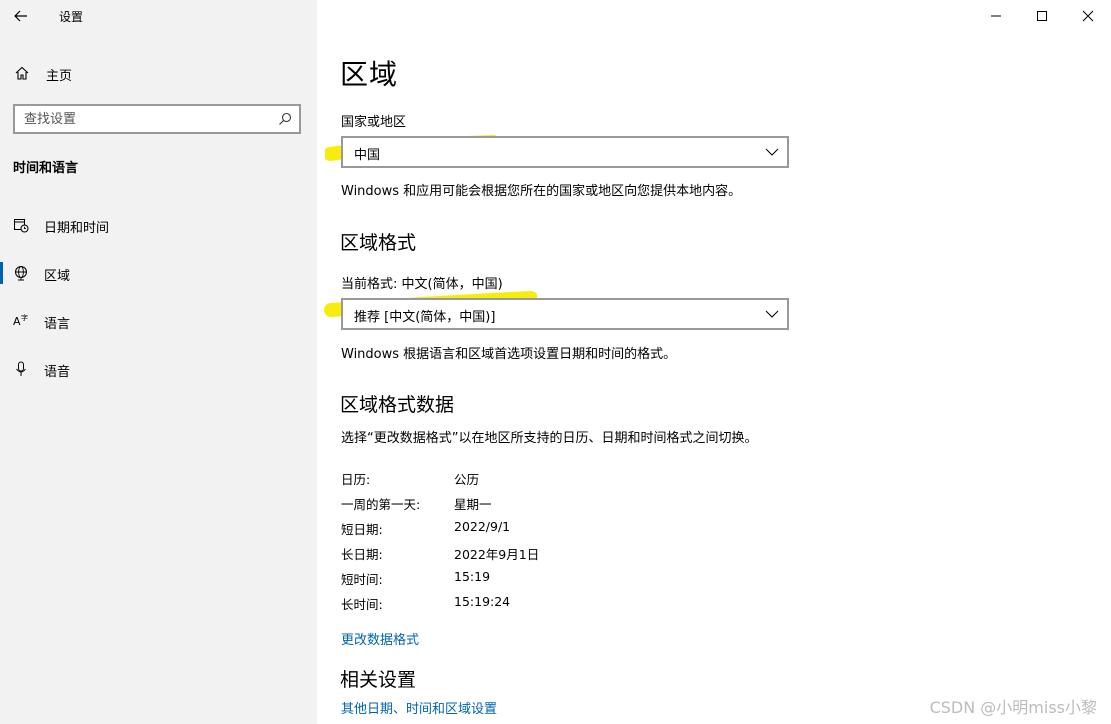 The height and width of the screenshot is (724, 1111). I want to click on watermark: CSDN @小明miss小黎, so click(1013, 707).